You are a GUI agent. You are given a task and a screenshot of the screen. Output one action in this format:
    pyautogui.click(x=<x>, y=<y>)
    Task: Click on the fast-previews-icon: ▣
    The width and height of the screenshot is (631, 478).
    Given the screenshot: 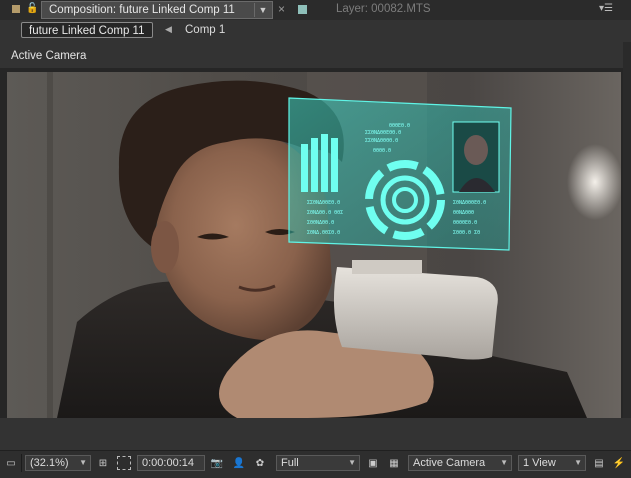 What is the action you would take?
    pyautogui.click(x=373, y=463)
    